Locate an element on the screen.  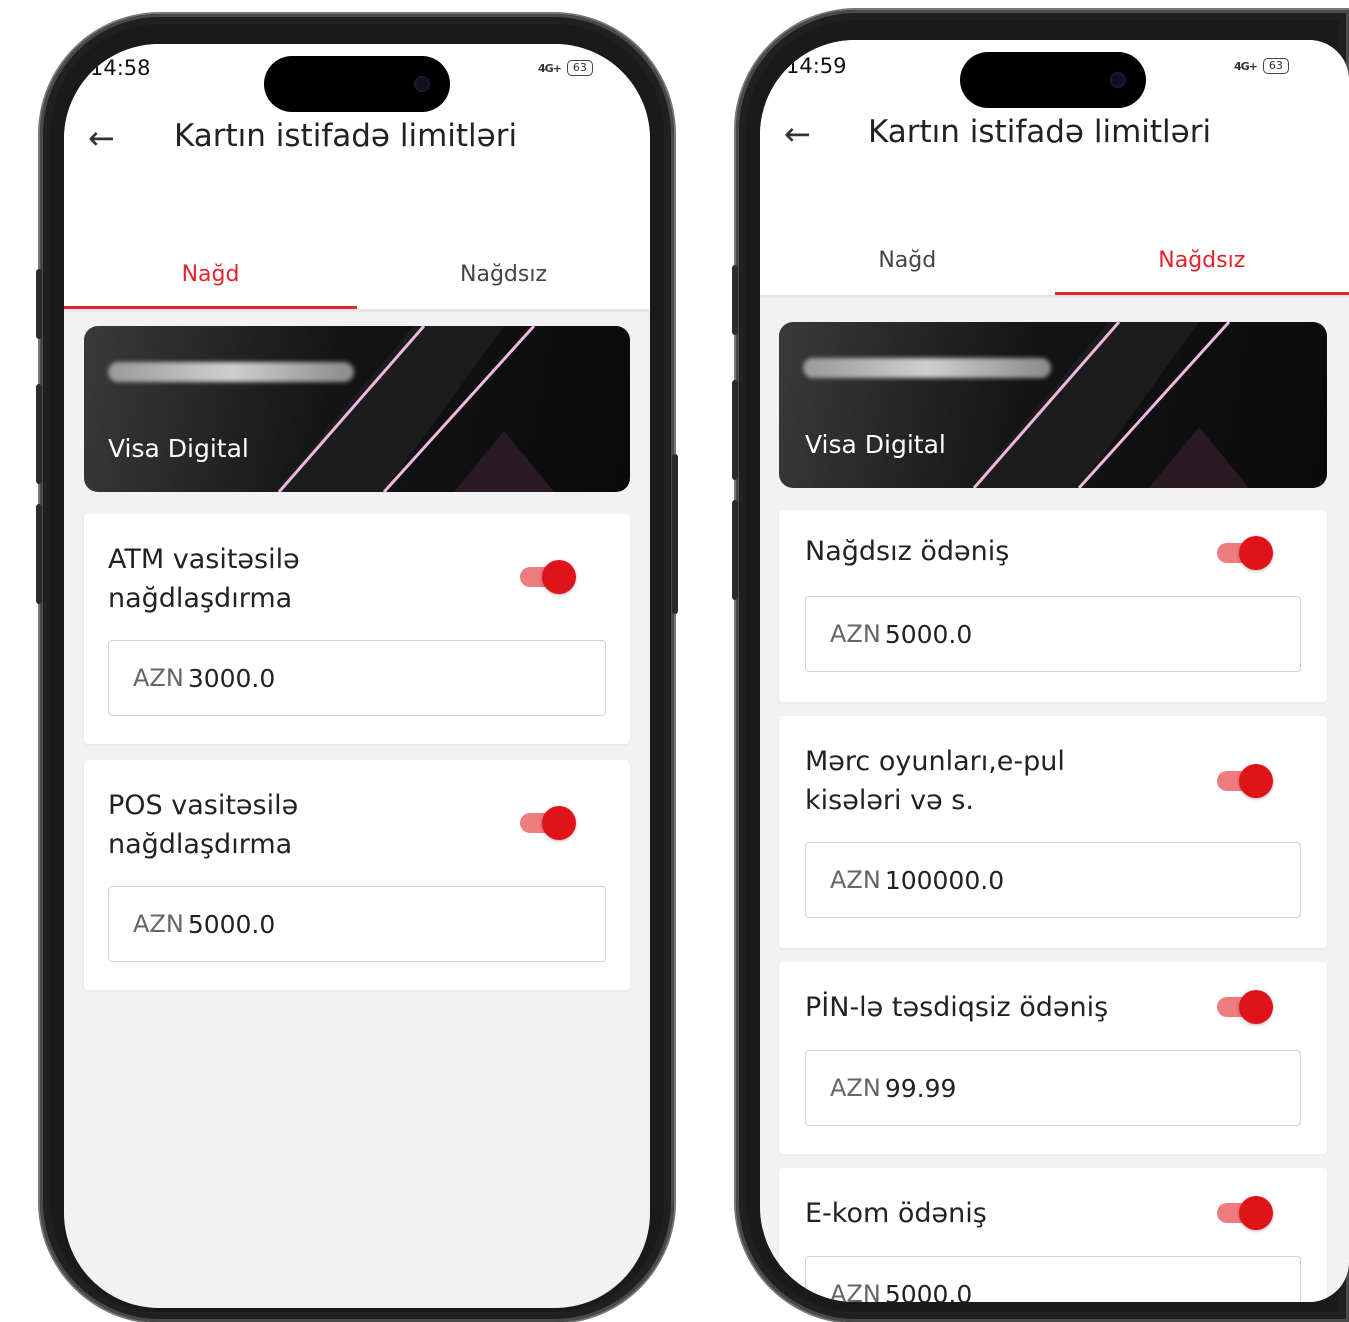
limit-amount-input: AZN 99.99 is located at coordinates (1053, 1088).